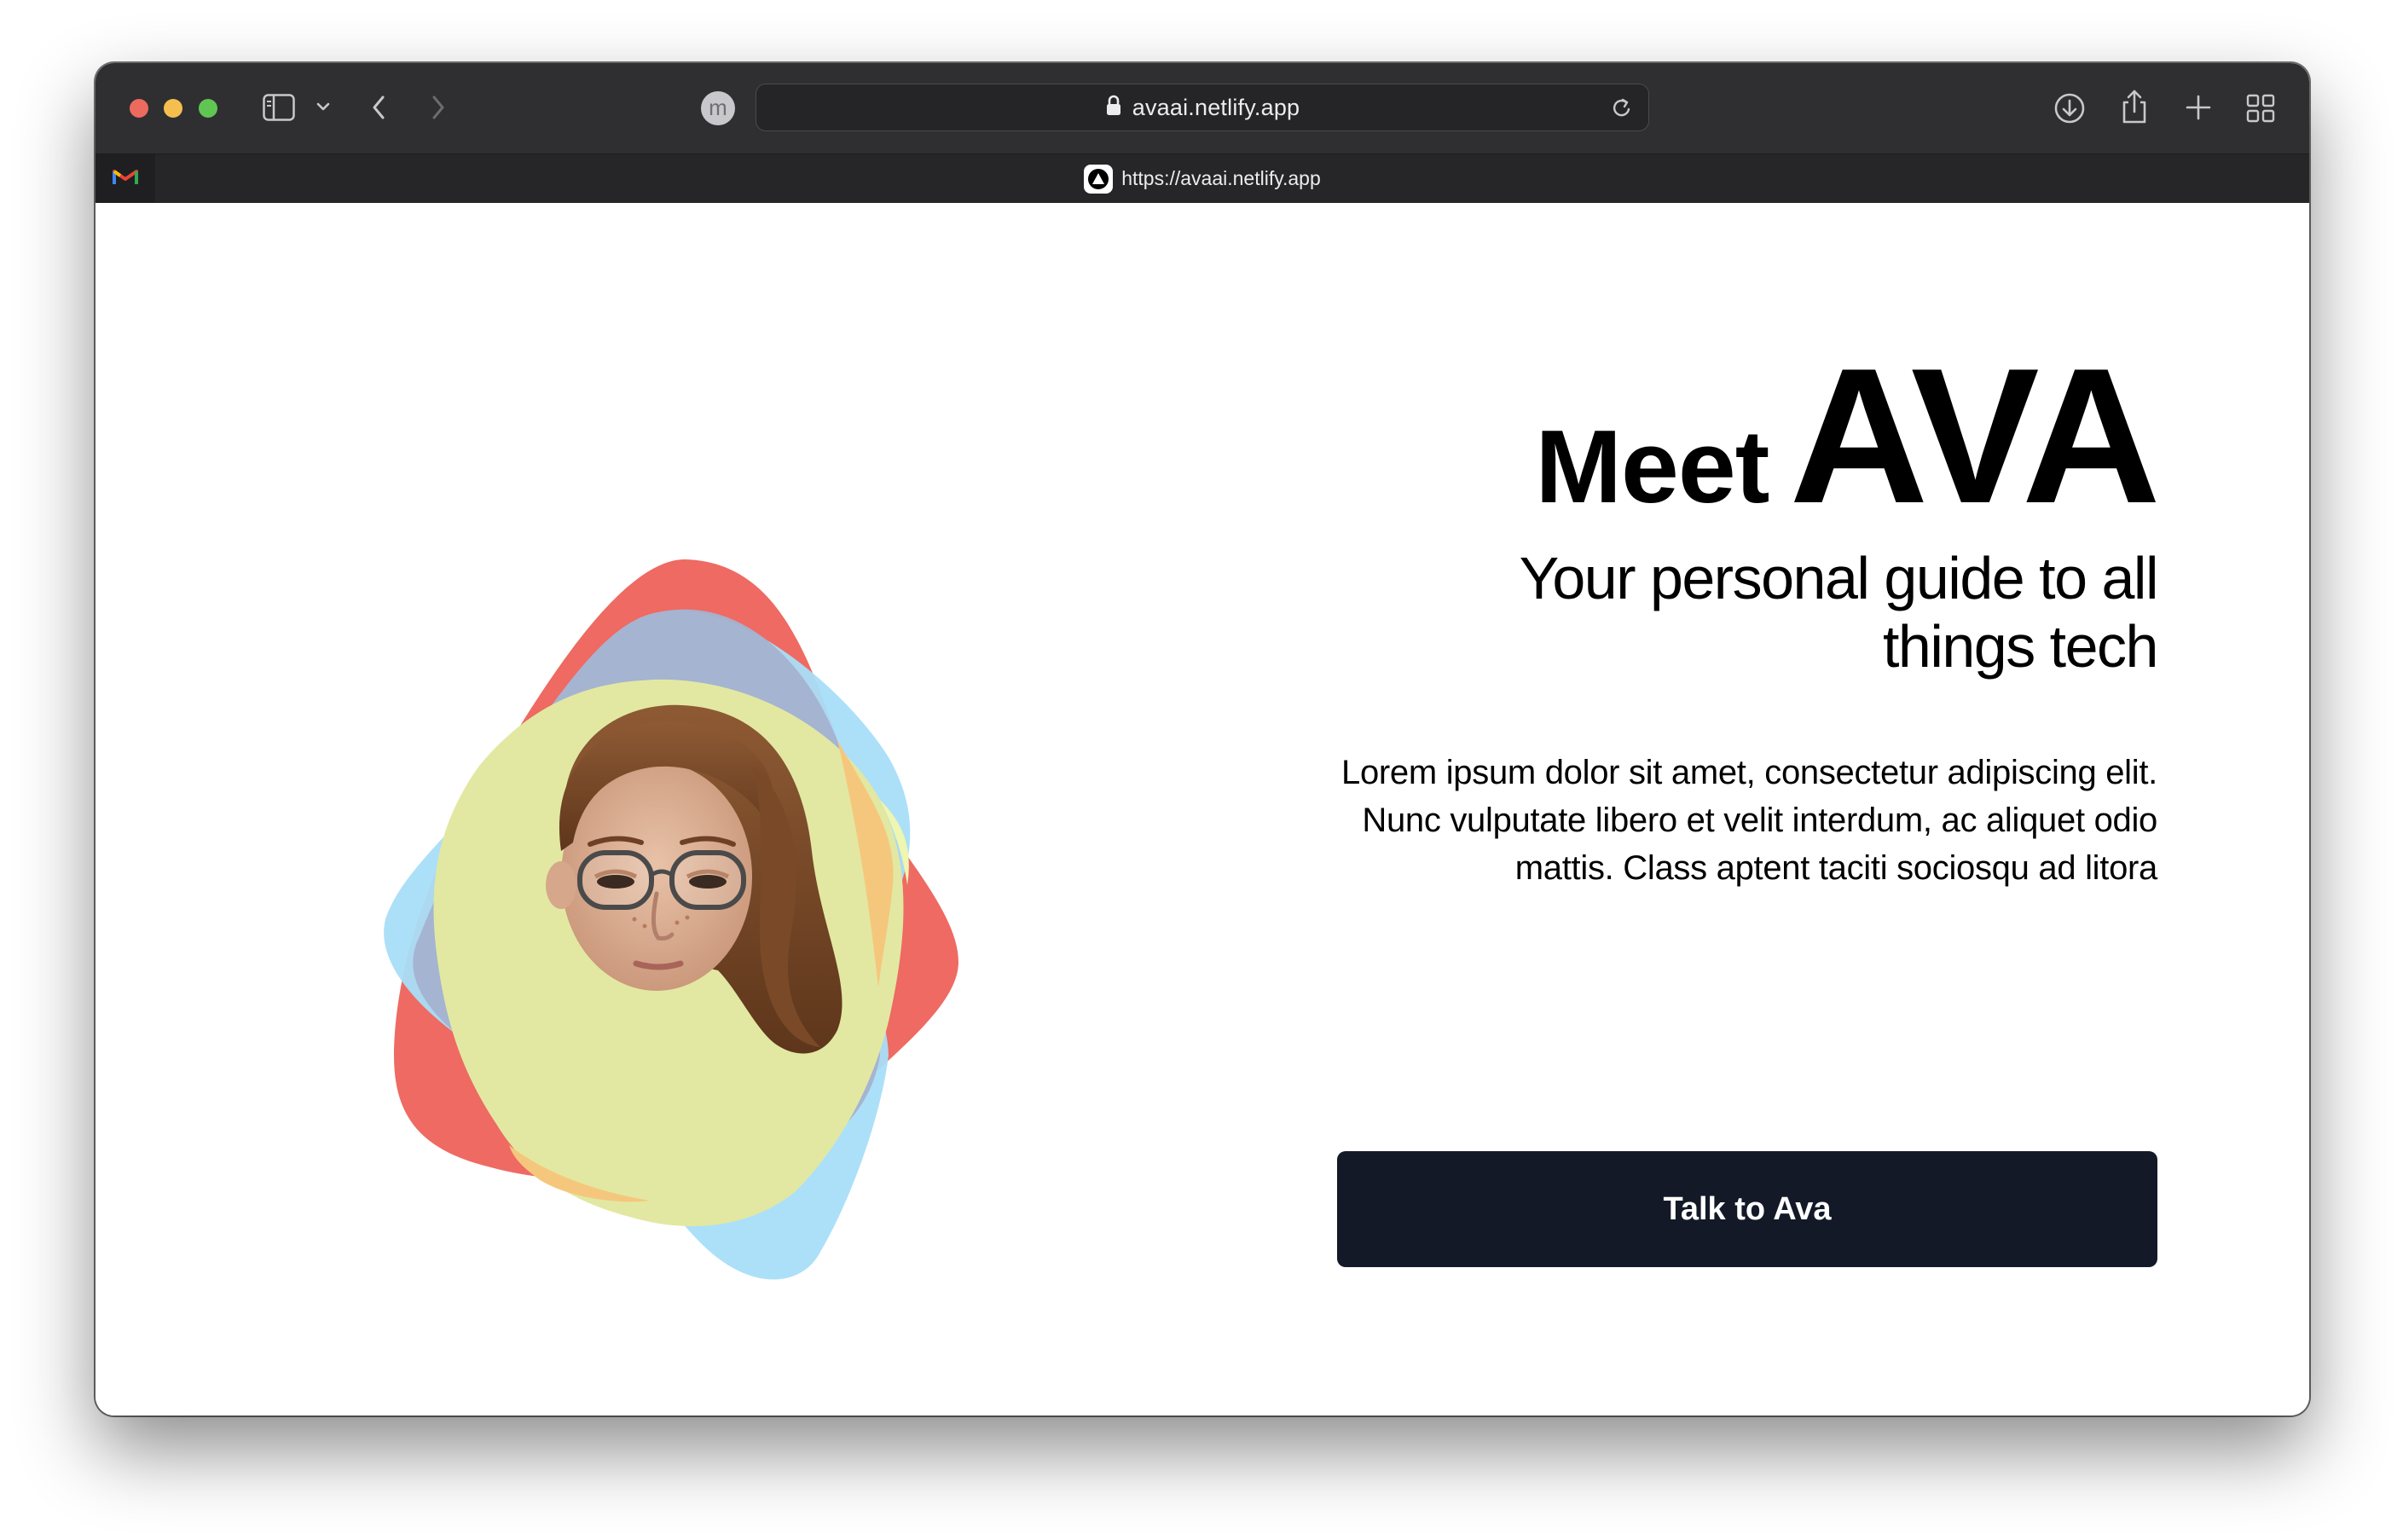 The image size is (2403, 1540). I want to click on hero-illustration, so click(641, 919).